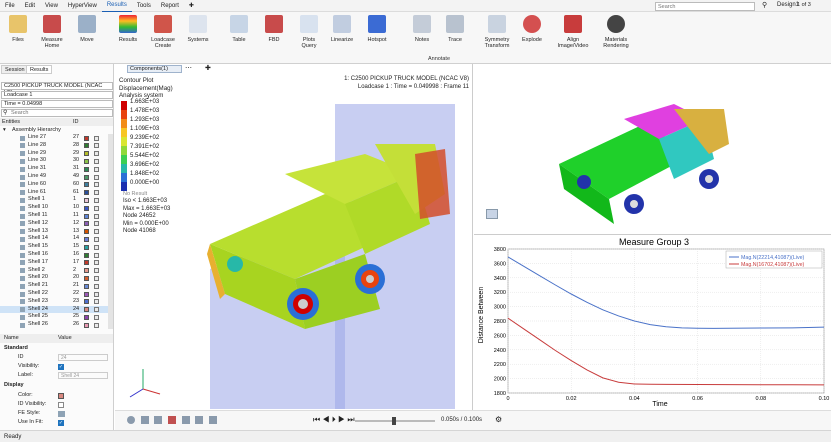 This screenshot has width=831, height=443. Describe the element at coordinates (56, 169) in the screenshot. I see `tree-row: Line 31 31` at that location.